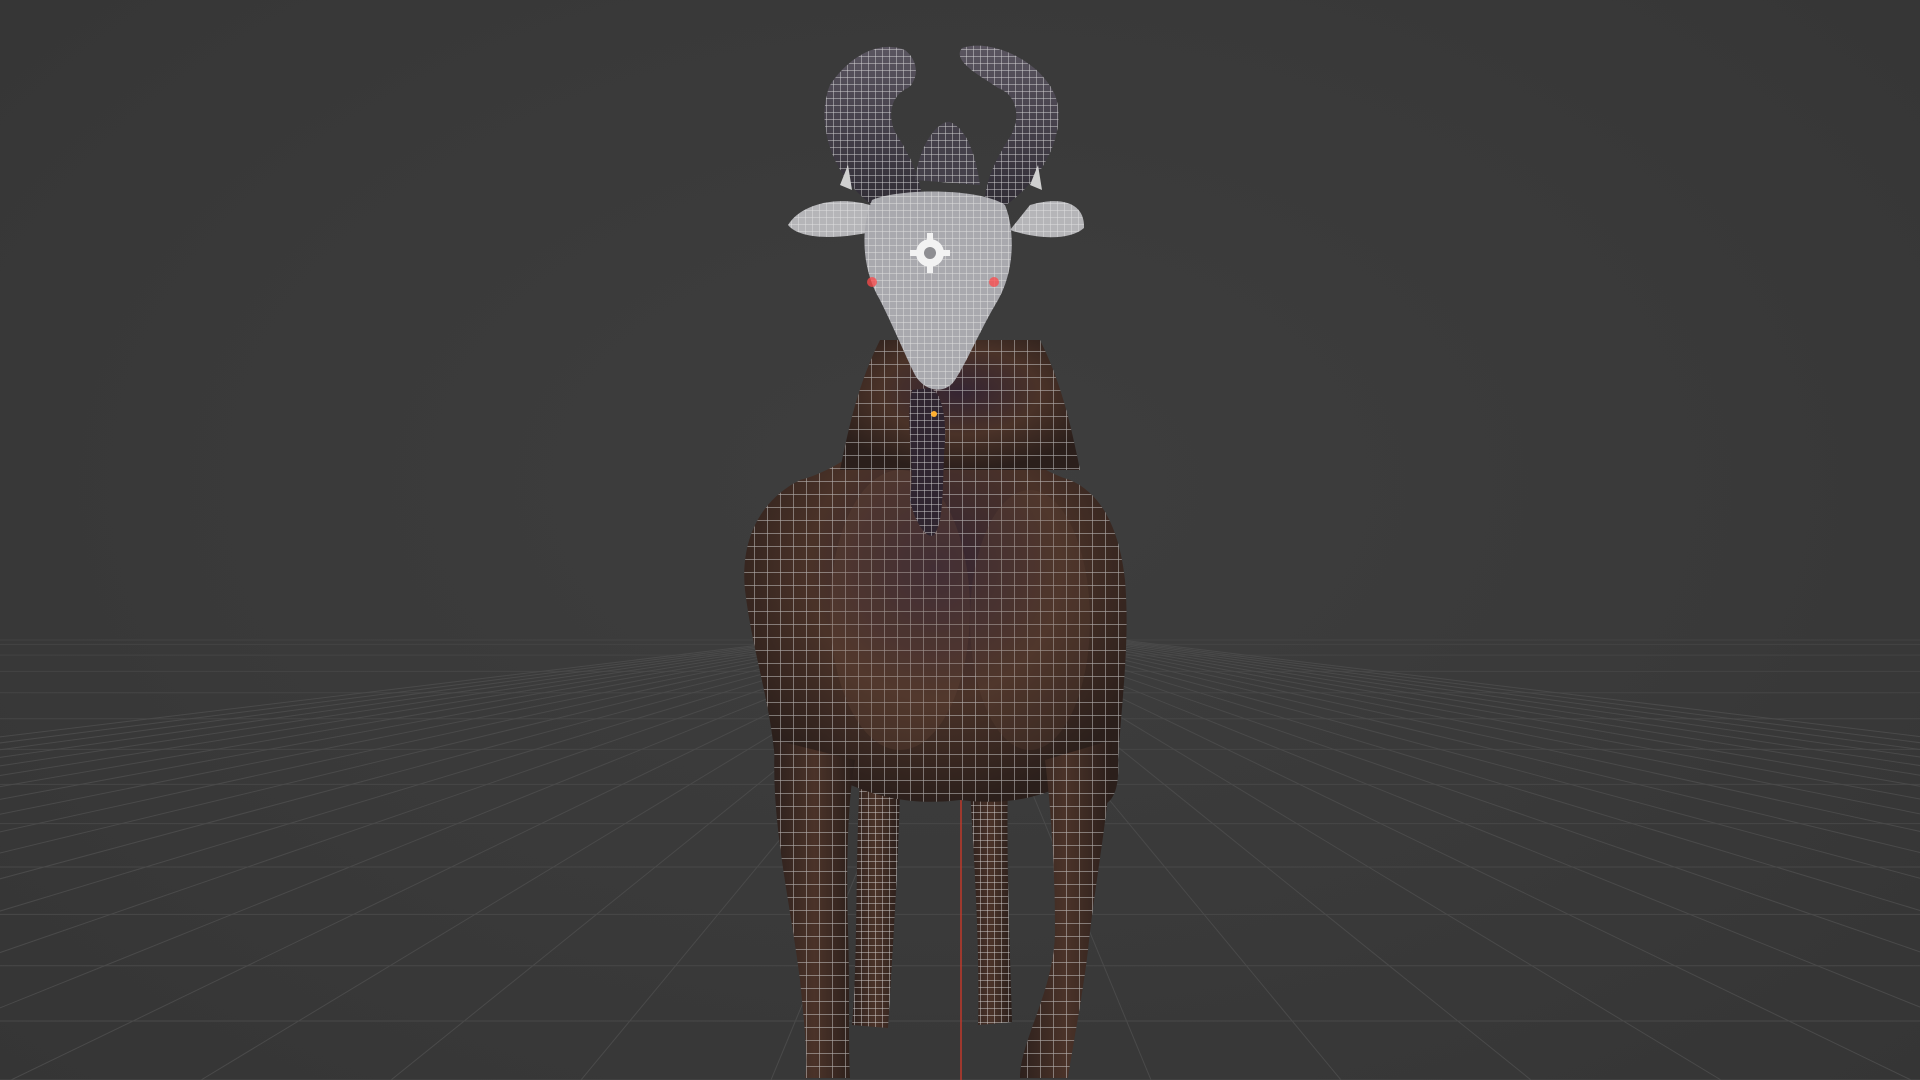 The width and height of the screenshot is (1920, 1080). Describe the element at coordinates (941, 130) in the screenshot. I see `goat-horns` at that location.